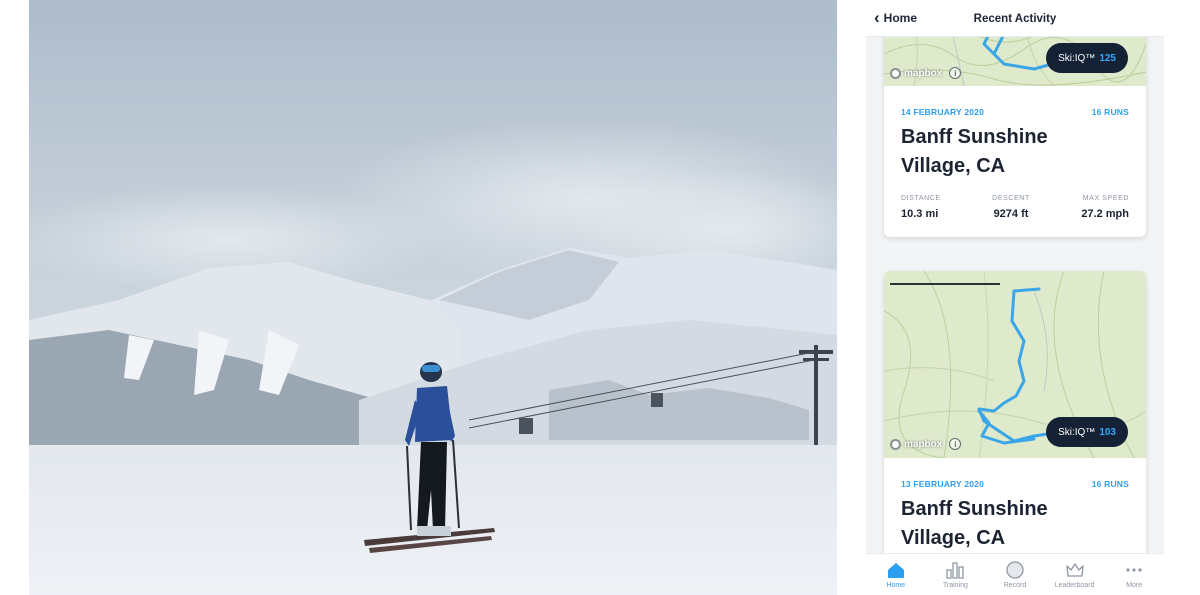 The height and width of the screenshot is (595, 1200). What do you see at coordinates (955, 570) in the screenshot?
I see `chart-icon` at bounding box center [955, 570].